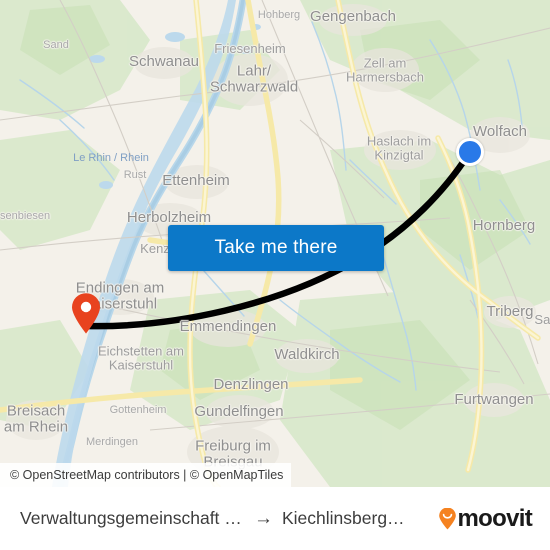 The height and width of the screenshot is (550, 550). I want to click on moovit-logo: moovit, so click(487, 518).